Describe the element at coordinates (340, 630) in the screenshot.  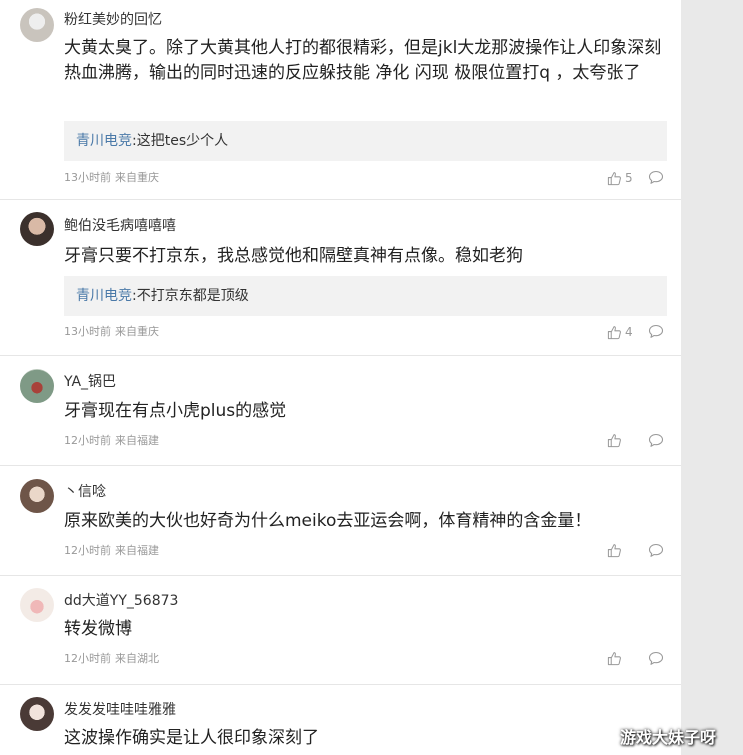
I see `comment-item: dd大道YY_56873 转发微博 12小时前 来自湖北` at that location.